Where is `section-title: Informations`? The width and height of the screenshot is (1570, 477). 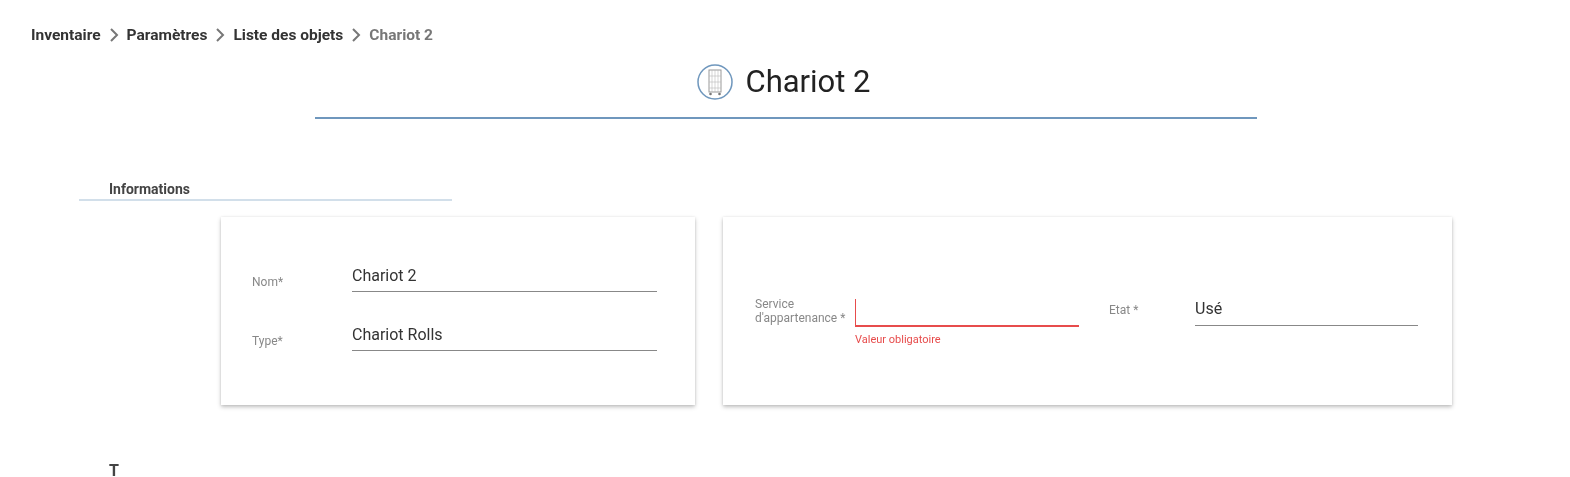 section-title: Informations is located at coordinates (265, 191).